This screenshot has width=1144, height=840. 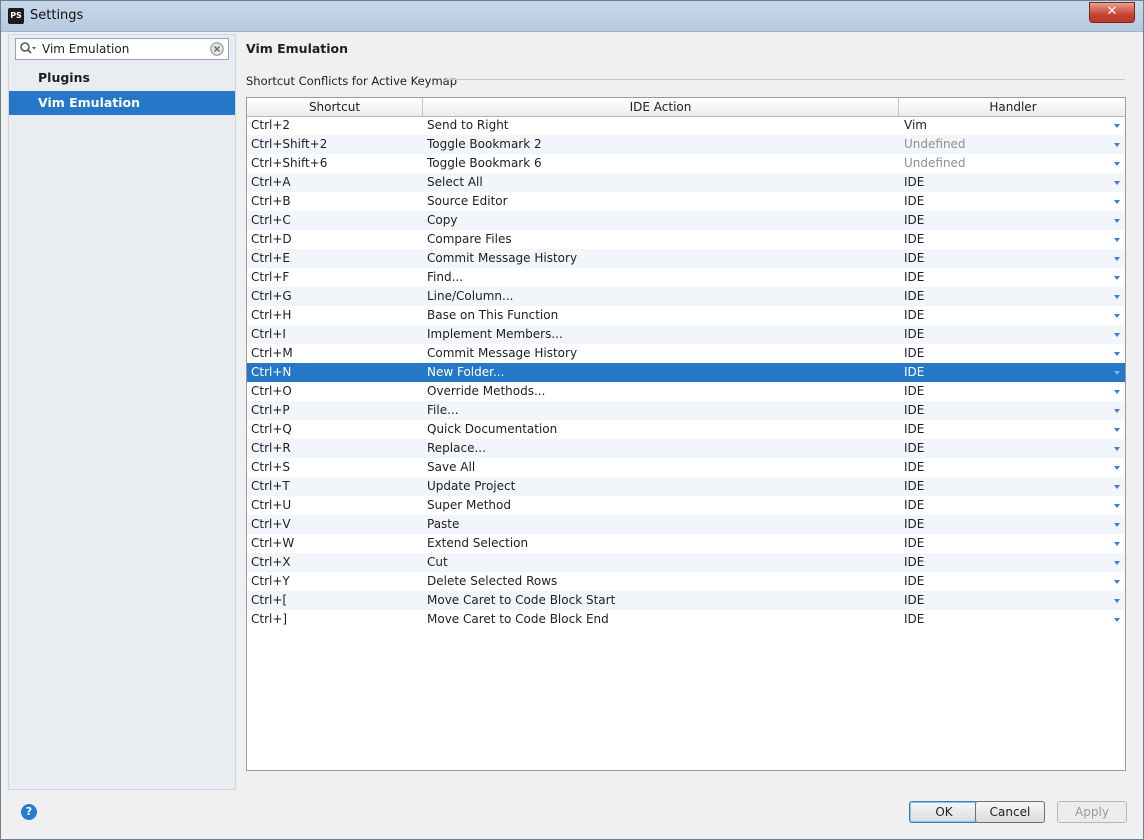 I want to click on column-header-ide-action: IDE Action, so click(x=661, y=107).